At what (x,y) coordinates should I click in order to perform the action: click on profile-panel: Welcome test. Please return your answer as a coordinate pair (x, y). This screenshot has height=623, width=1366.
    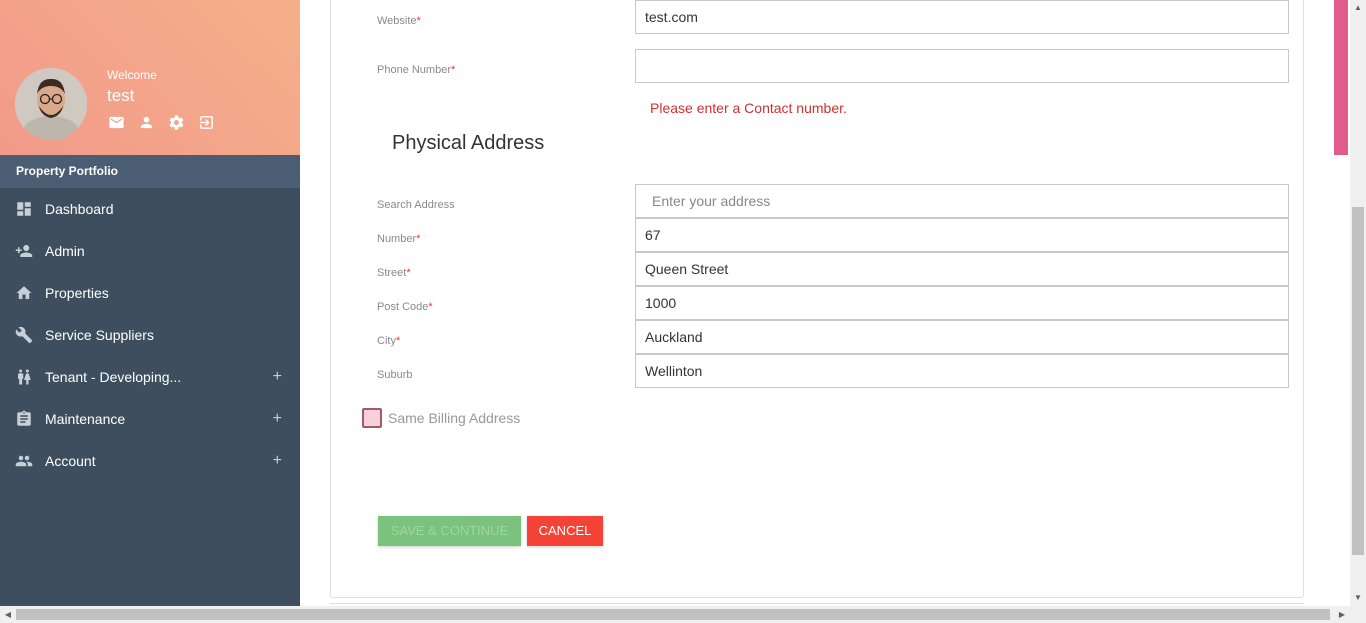
    Looking at the image, I should click on (150, 77).